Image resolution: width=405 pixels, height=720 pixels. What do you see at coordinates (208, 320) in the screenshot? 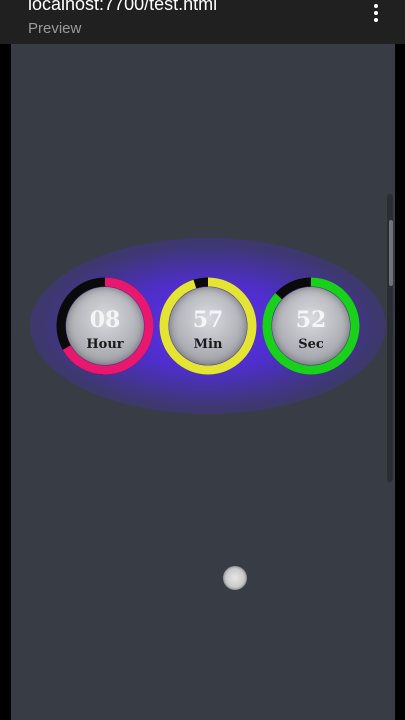
I see `minute-value: 57` at bounding box center [208, 320].